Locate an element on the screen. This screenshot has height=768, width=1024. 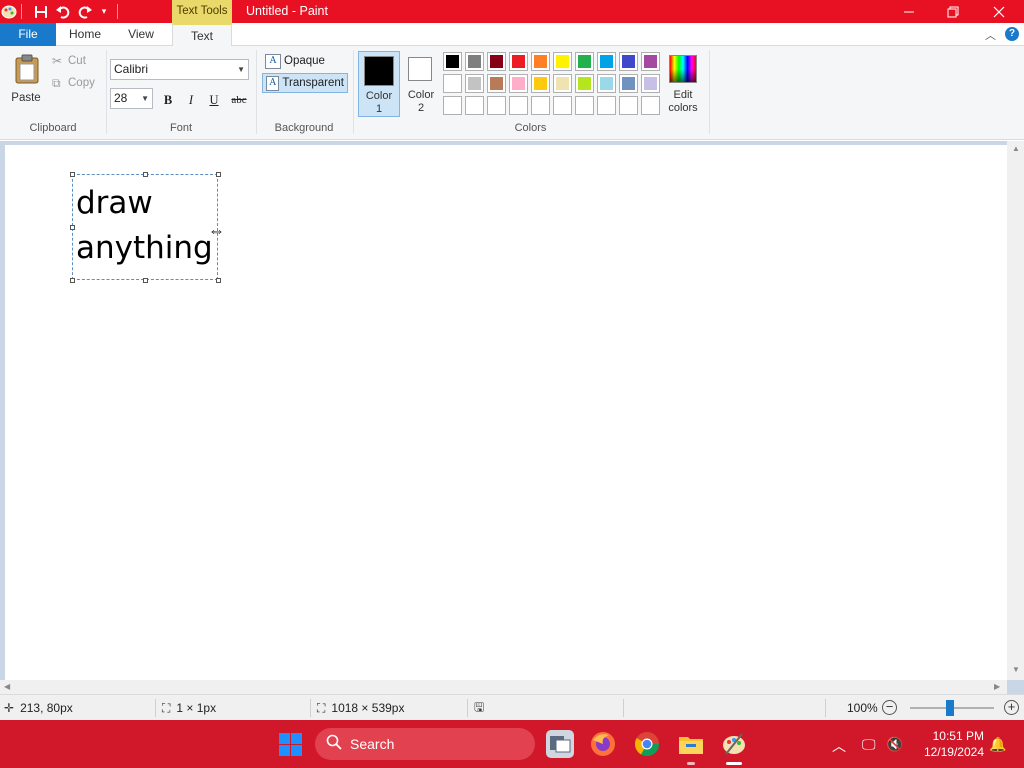
color1-button: Color 1 is located at coordinates (379, 84).